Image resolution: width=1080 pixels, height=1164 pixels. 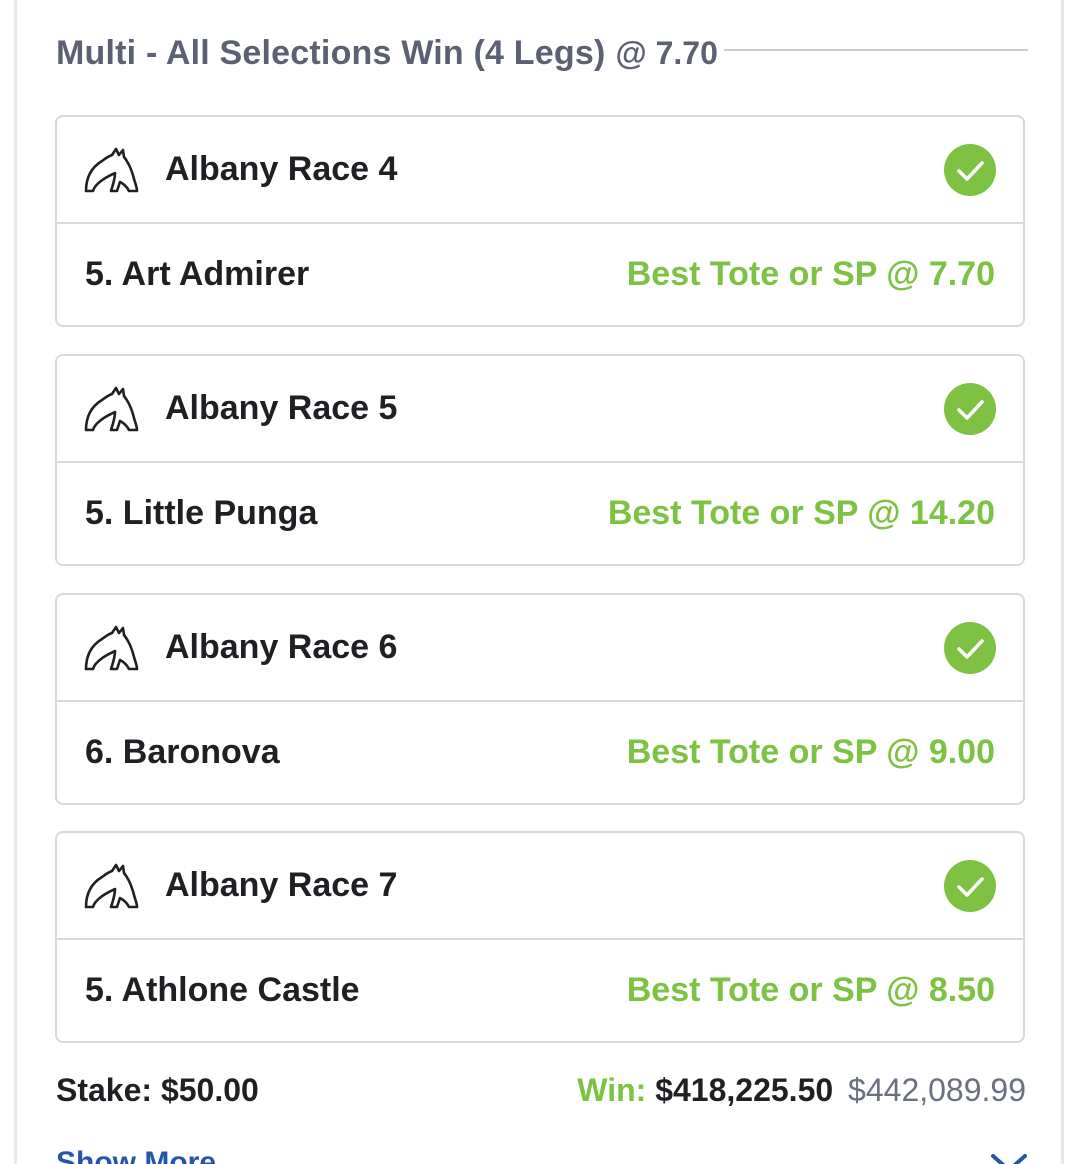 What do you see at coordinates (222, 990) in the screenshot?
I see `runner-name: 5. Athlone Castle` at bounding box center [222, 990].